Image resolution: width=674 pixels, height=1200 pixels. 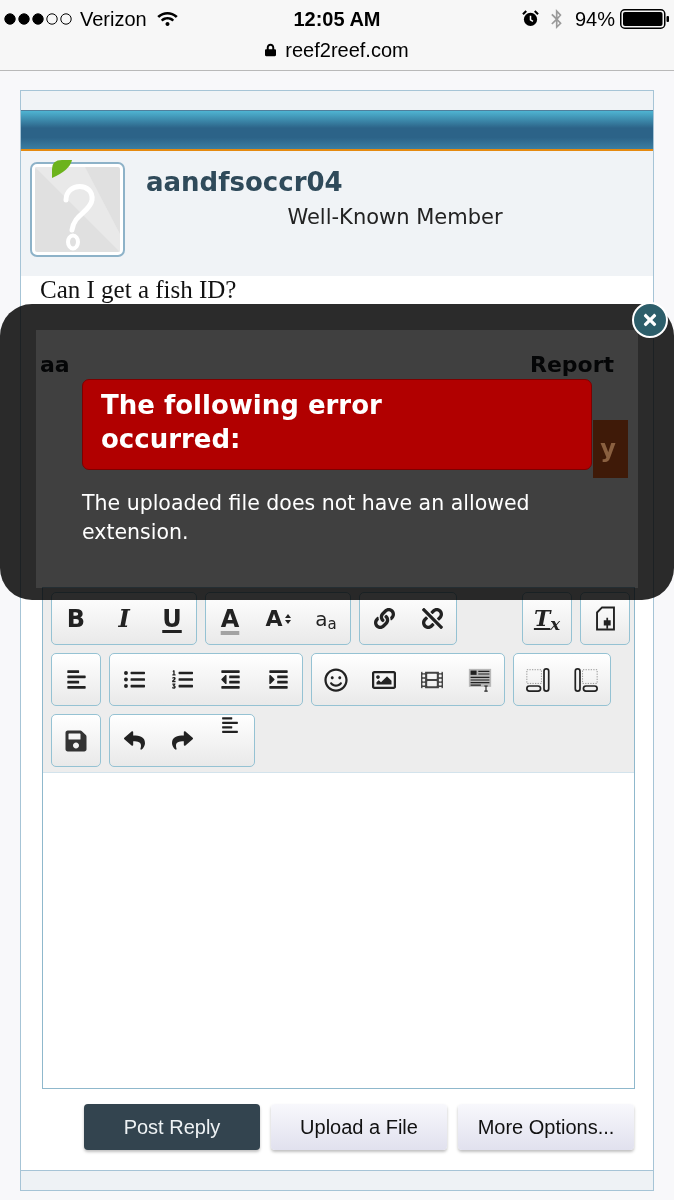 I want to click on italic-button: I, so click(x=124, y=618).